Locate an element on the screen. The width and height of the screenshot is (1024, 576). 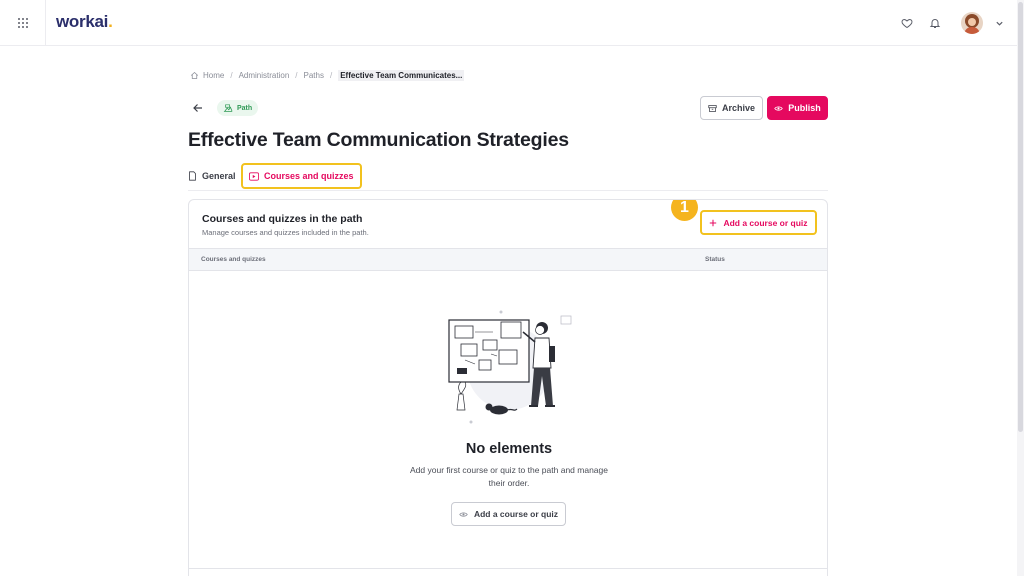
path-badge: Path is located at coordinates (238, 108).